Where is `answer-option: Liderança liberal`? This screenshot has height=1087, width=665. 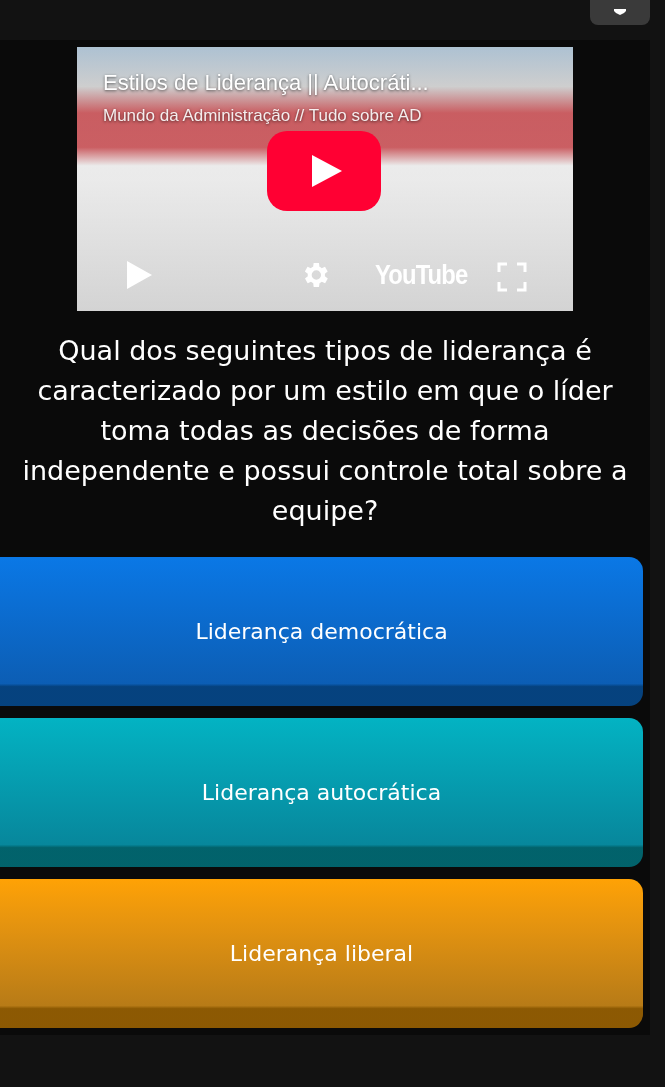 answer-option: Liderança liberal is located at coordinates (321, 953).